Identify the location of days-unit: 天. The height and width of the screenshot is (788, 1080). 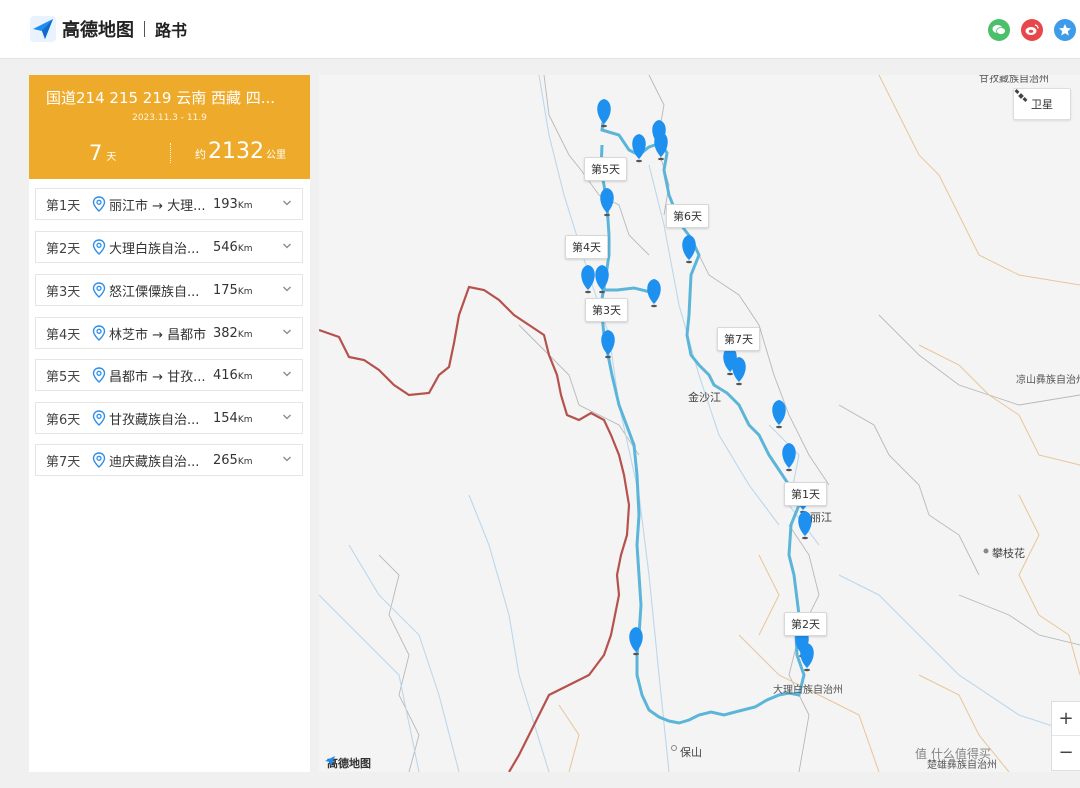
(111, 157).